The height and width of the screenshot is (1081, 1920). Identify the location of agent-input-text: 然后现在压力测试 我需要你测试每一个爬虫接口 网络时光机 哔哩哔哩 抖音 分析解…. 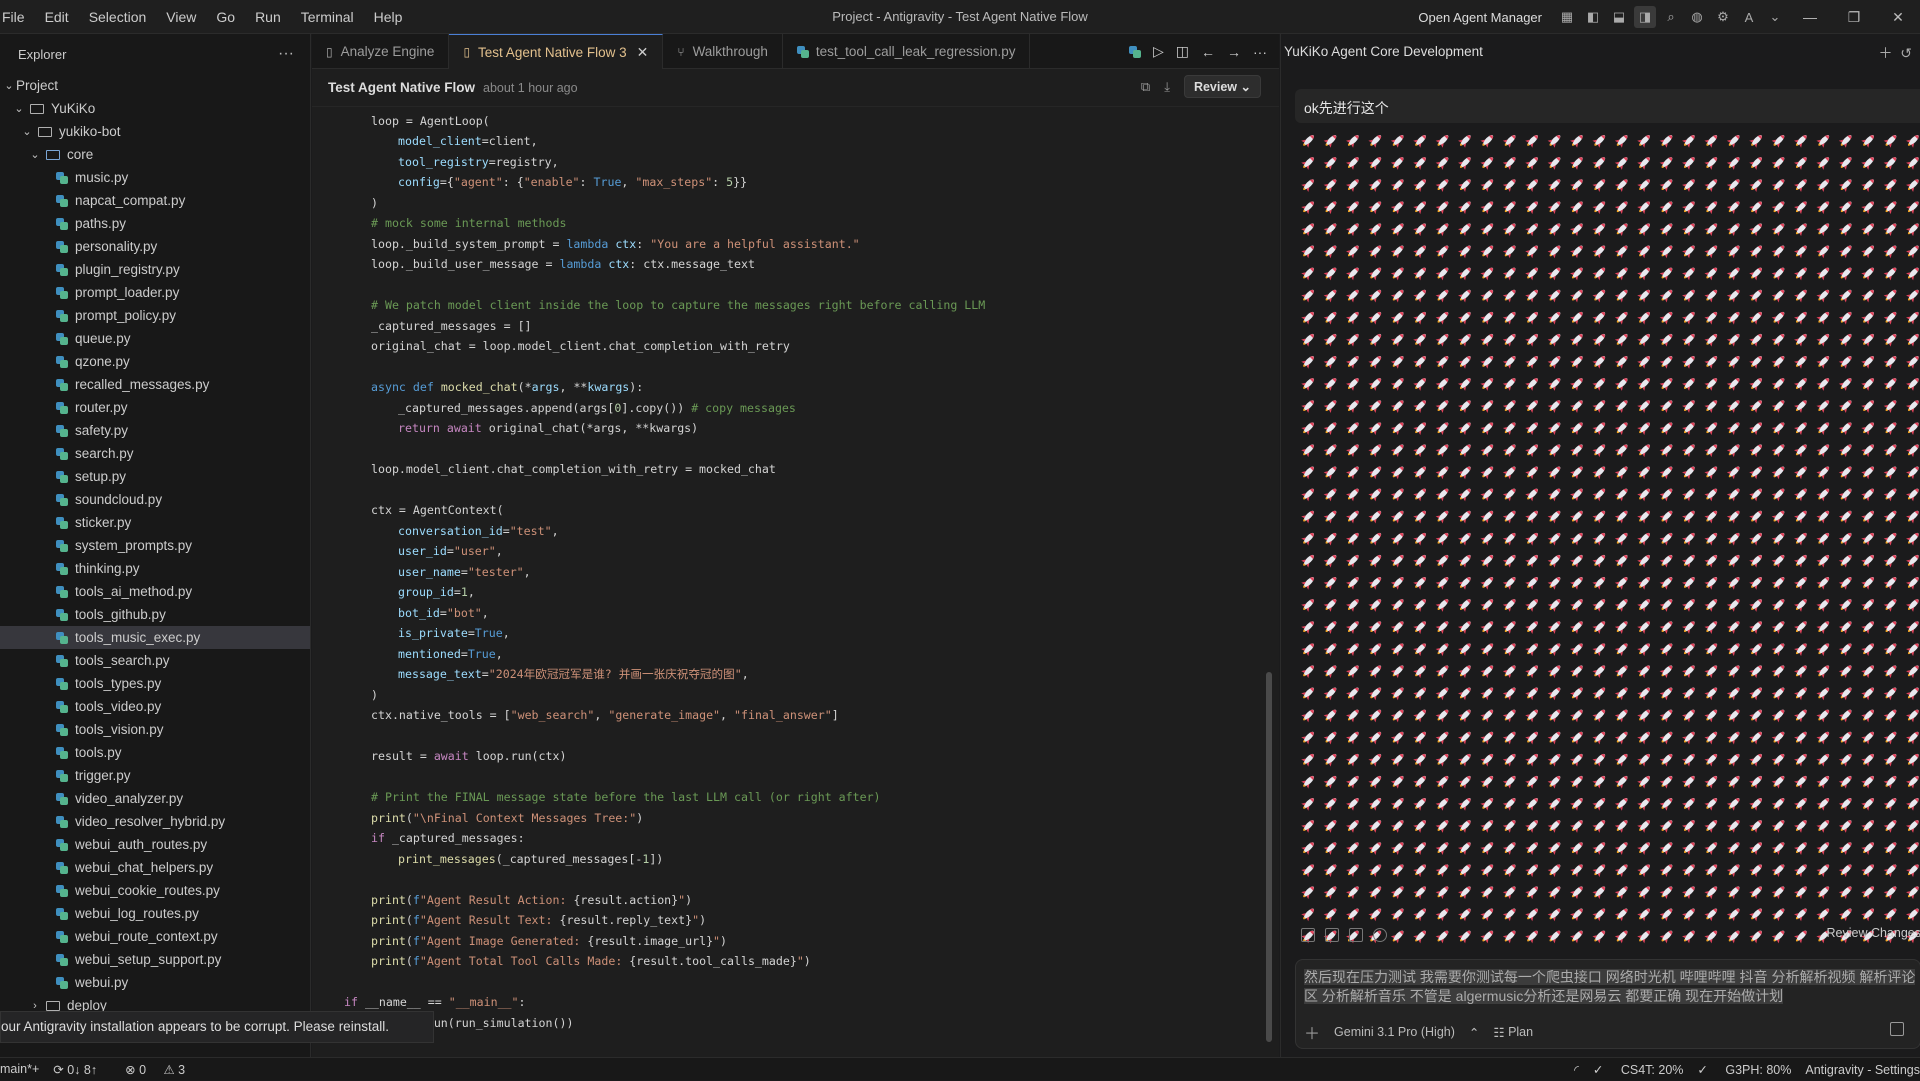
(1612, 987).